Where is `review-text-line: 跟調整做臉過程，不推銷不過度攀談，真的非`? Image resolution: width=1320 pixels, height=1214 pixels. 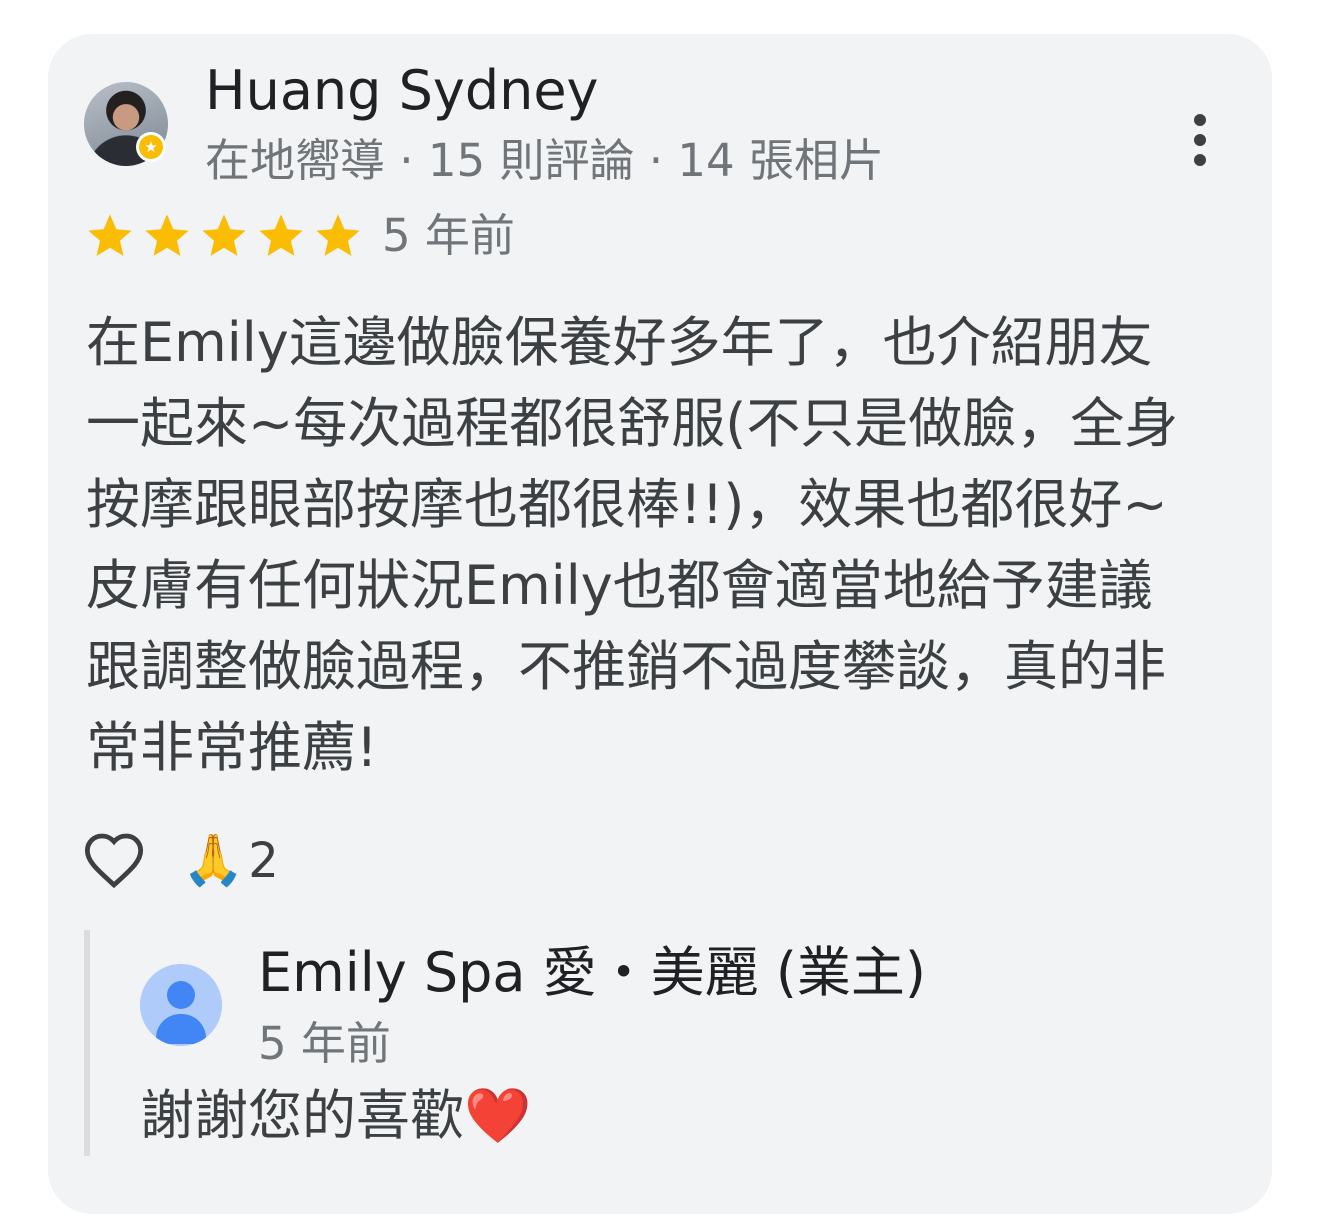
review-text-line: 跟調整做臉過程，不推銷不過度攀談，真的非 is located at coordinates (626, 666).